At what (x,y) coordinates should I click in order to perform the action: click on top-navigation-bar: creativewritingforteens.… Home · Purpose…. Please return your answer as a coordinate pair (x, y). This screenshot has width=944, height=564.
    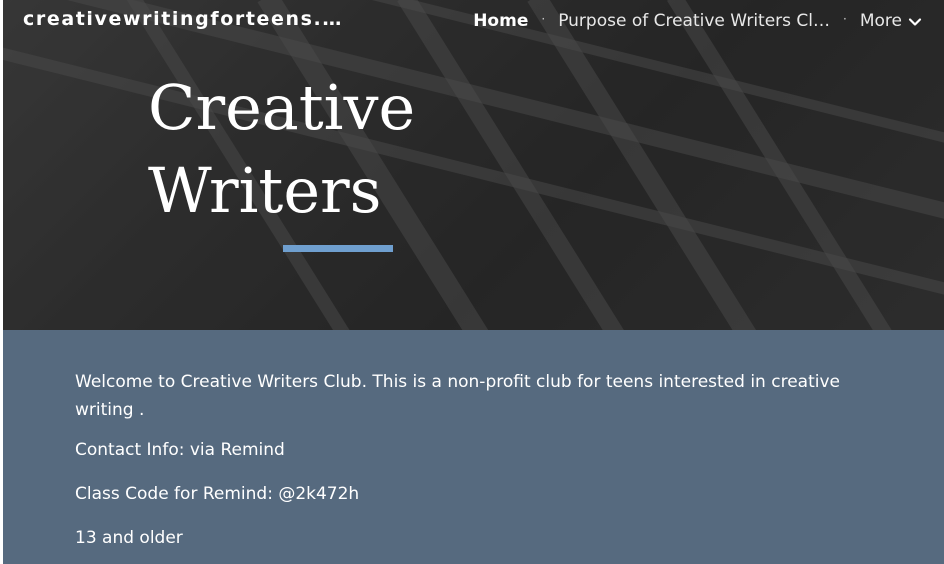
    Looking at the image, I should click on (473, 21).